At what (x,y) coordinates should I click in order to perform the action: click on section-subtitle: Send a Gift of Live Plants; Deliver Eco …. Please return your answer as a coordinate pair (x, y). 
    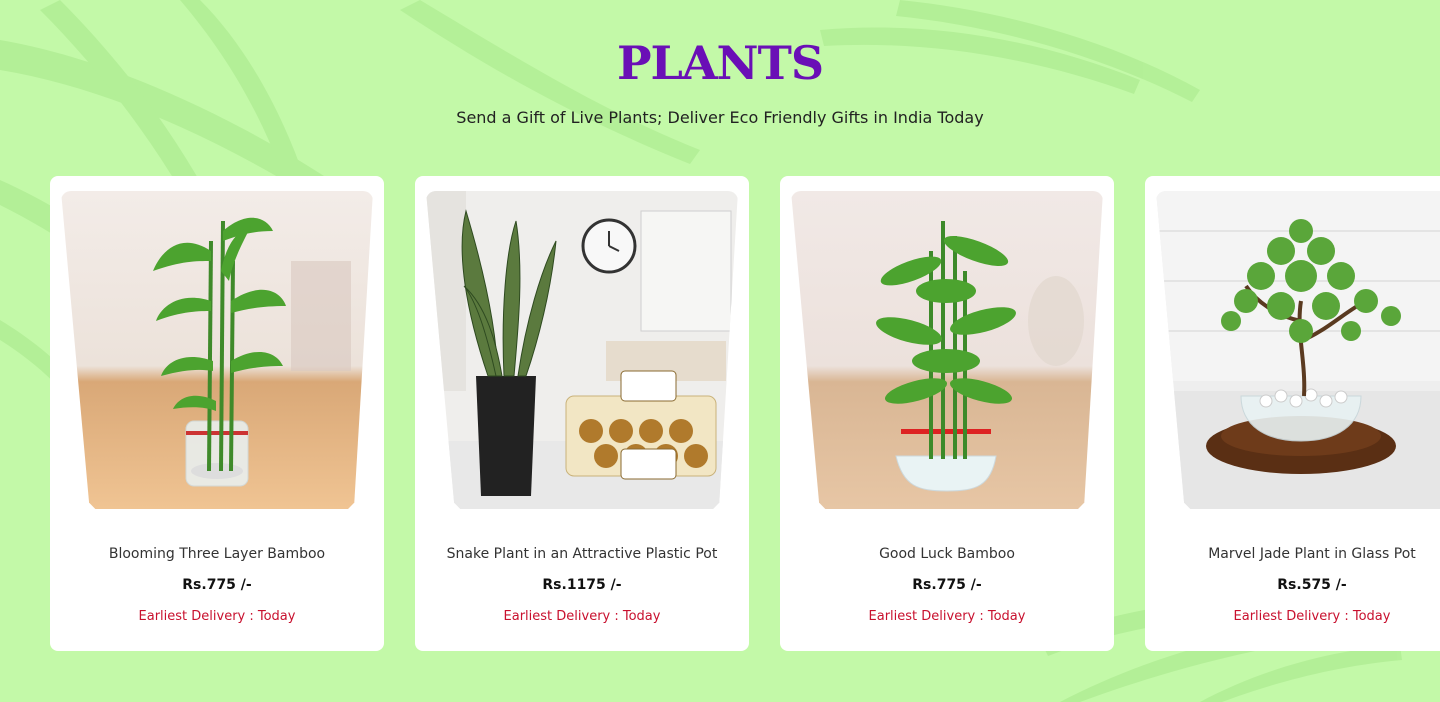
    Looking at the image, I should click on (720, 117).